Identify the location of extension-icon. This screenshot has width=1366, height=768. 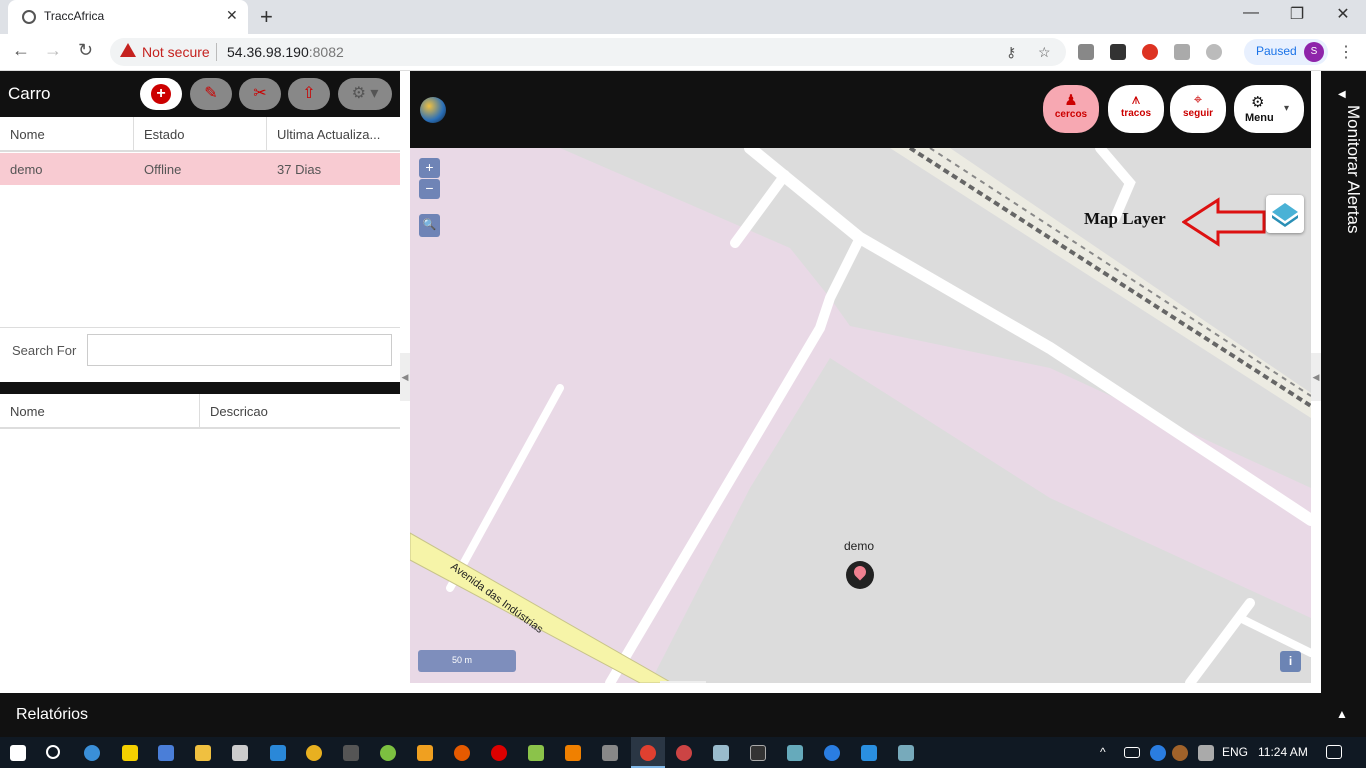
(1118, 52).